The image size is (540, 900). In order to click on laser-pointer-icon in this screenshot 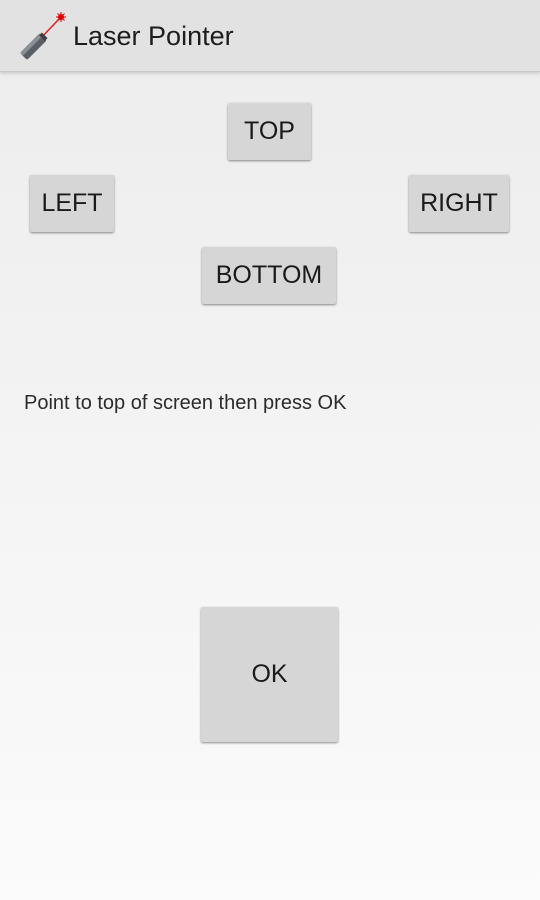, I will do `click(43, 36)`.